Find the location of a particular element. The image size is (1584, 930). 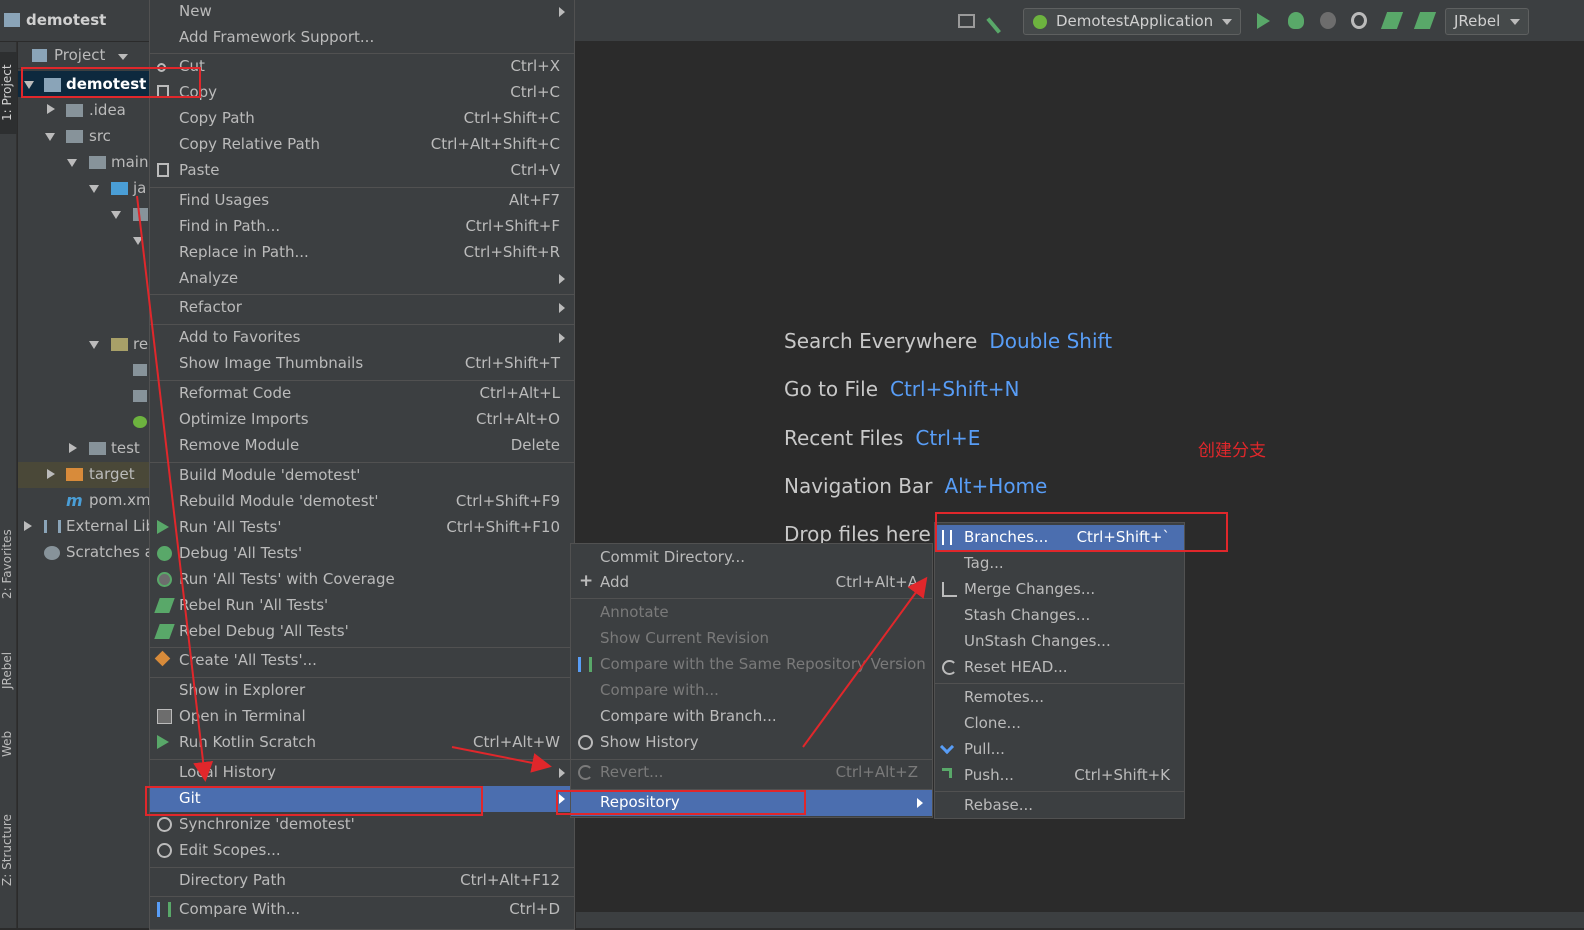

arrow-repository-to-branches is located at coordinates (865, 662).